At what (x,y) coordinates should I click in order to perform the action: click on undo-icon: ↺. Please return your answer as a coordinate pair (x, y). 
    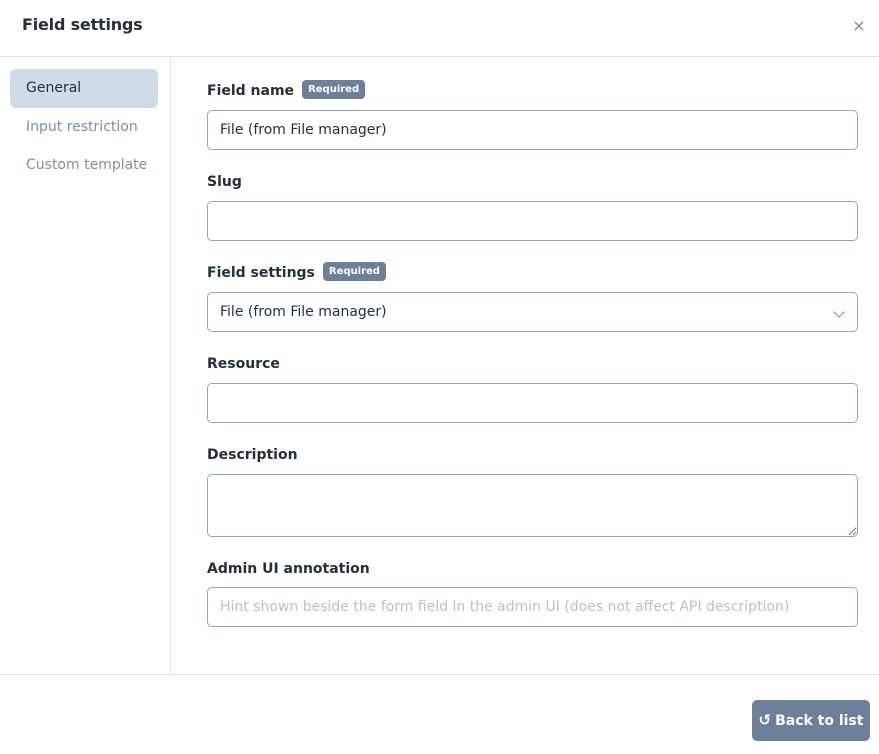
    Looking at the image, I should click on (765, 720).